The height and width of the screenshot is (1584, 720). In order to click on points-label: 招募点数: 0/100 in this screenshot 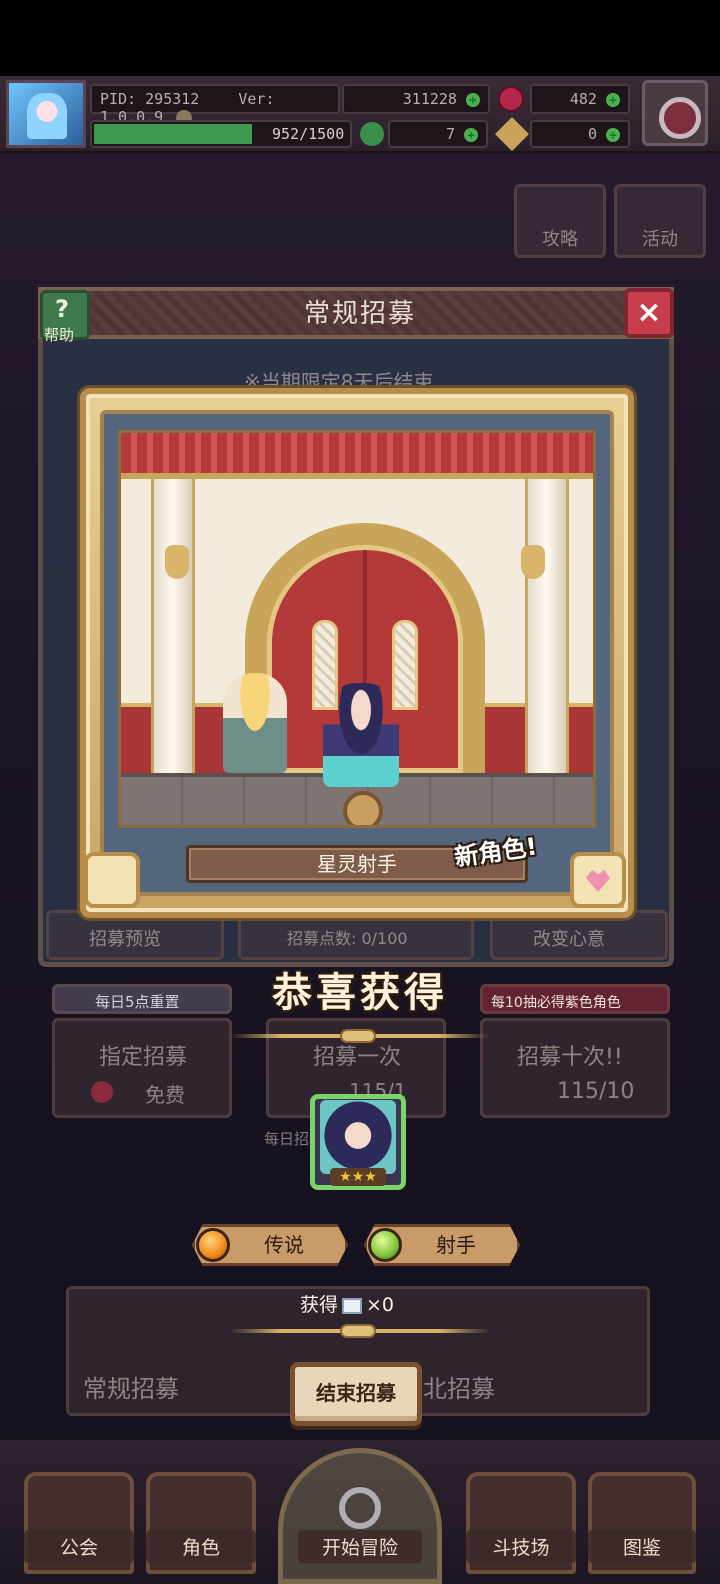, I will do `click(347, 938)`.